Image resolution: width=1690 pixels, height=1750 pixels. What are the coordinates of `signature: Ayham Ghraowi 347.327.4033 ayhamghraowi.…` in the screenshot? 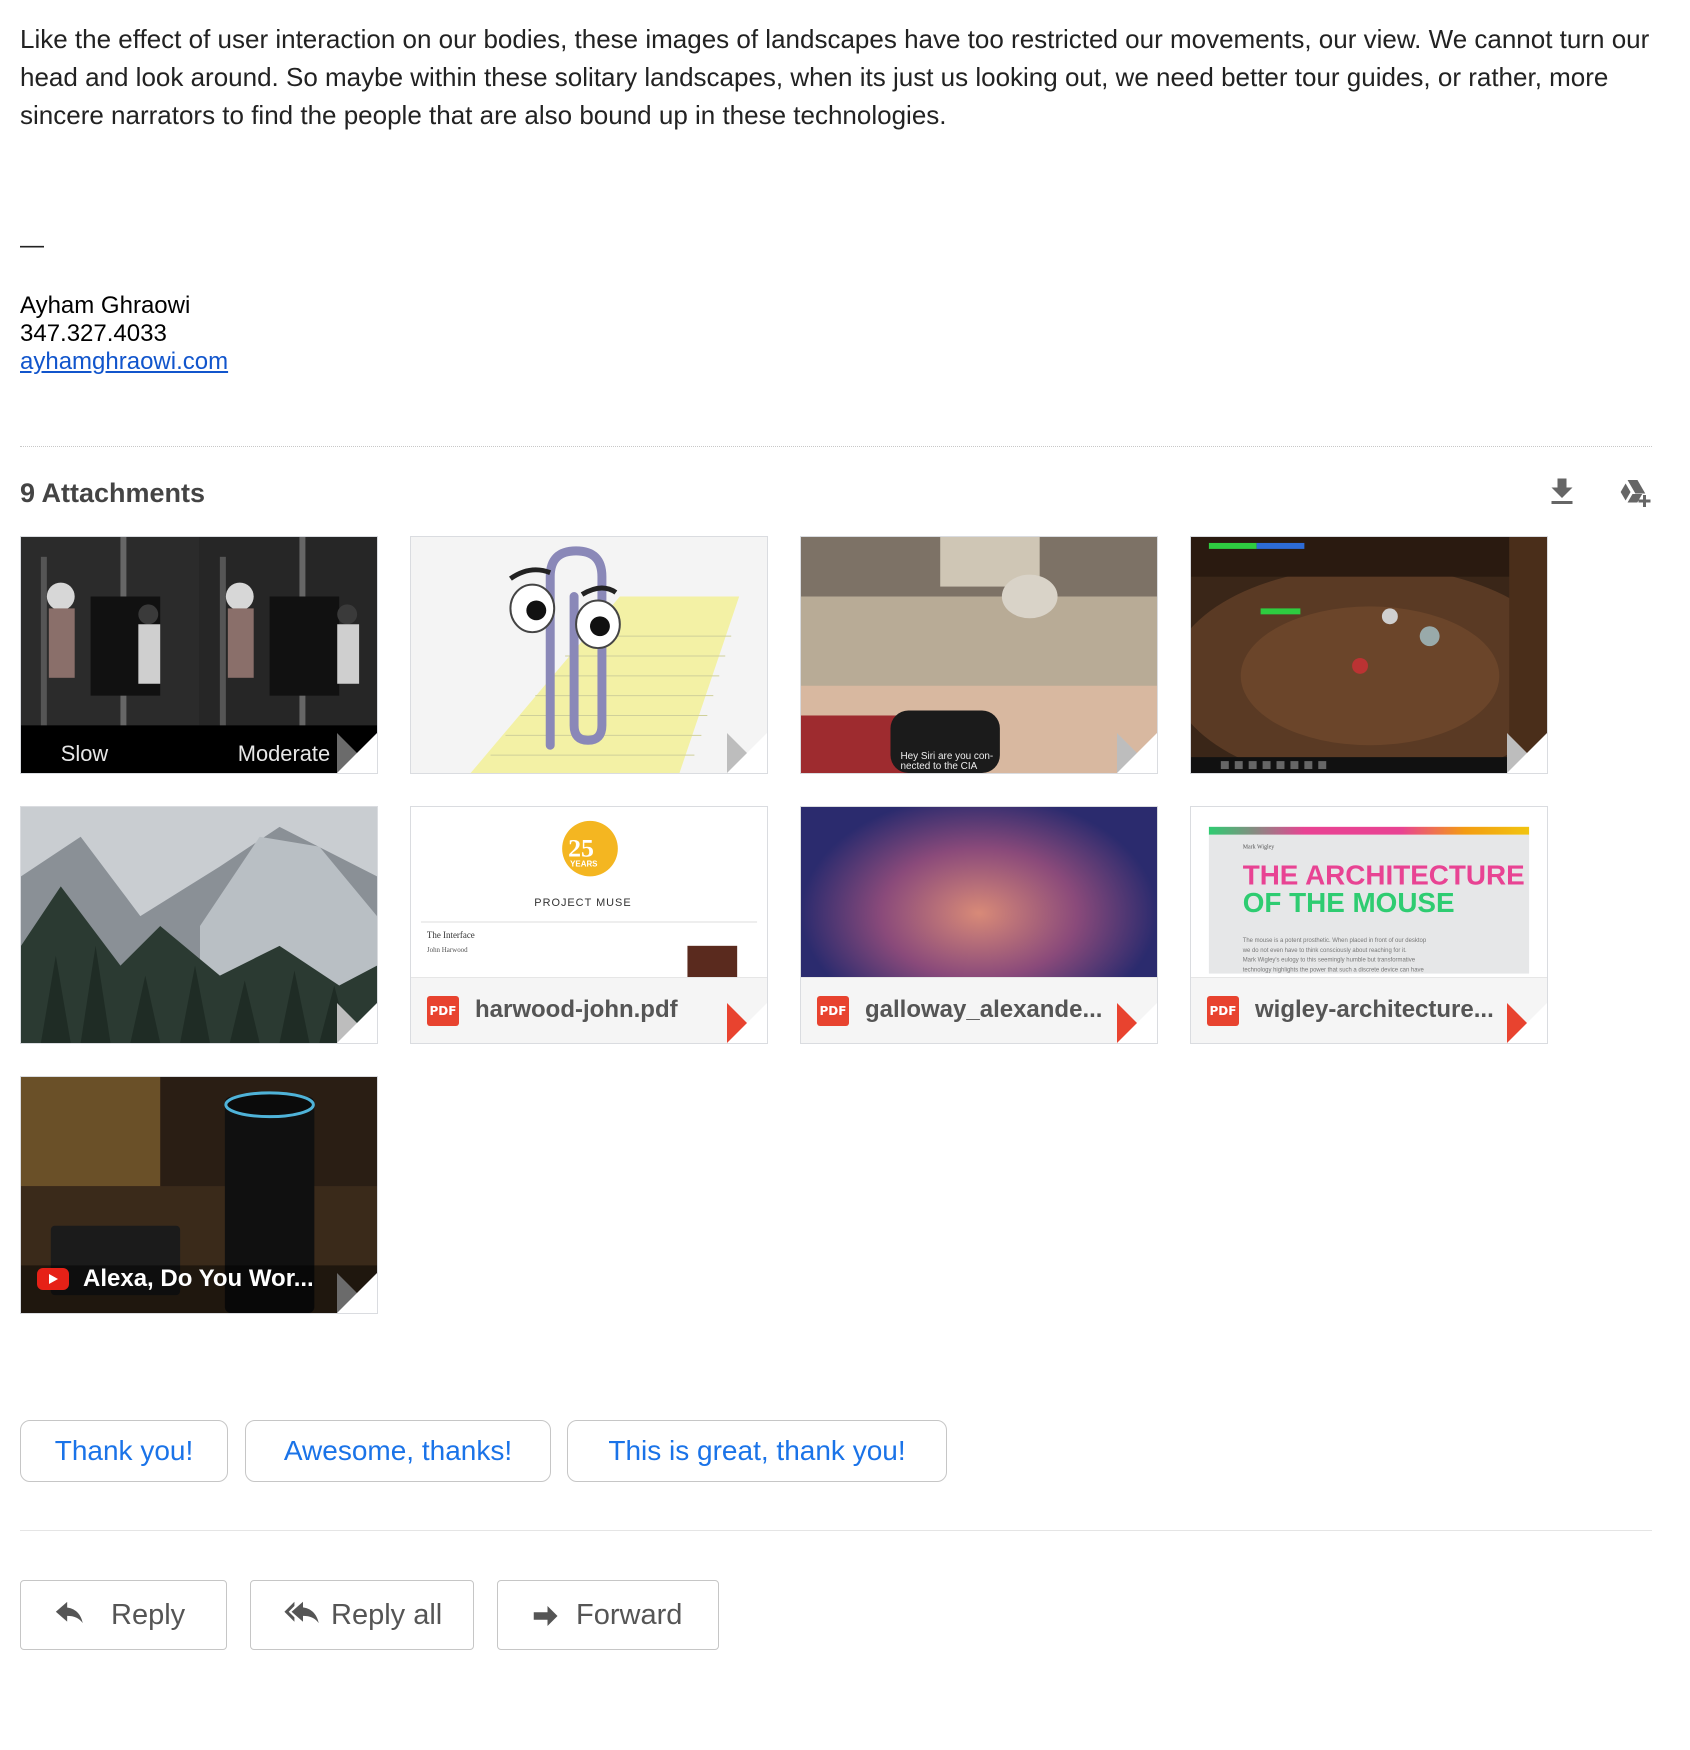 It's located at (124, 334).